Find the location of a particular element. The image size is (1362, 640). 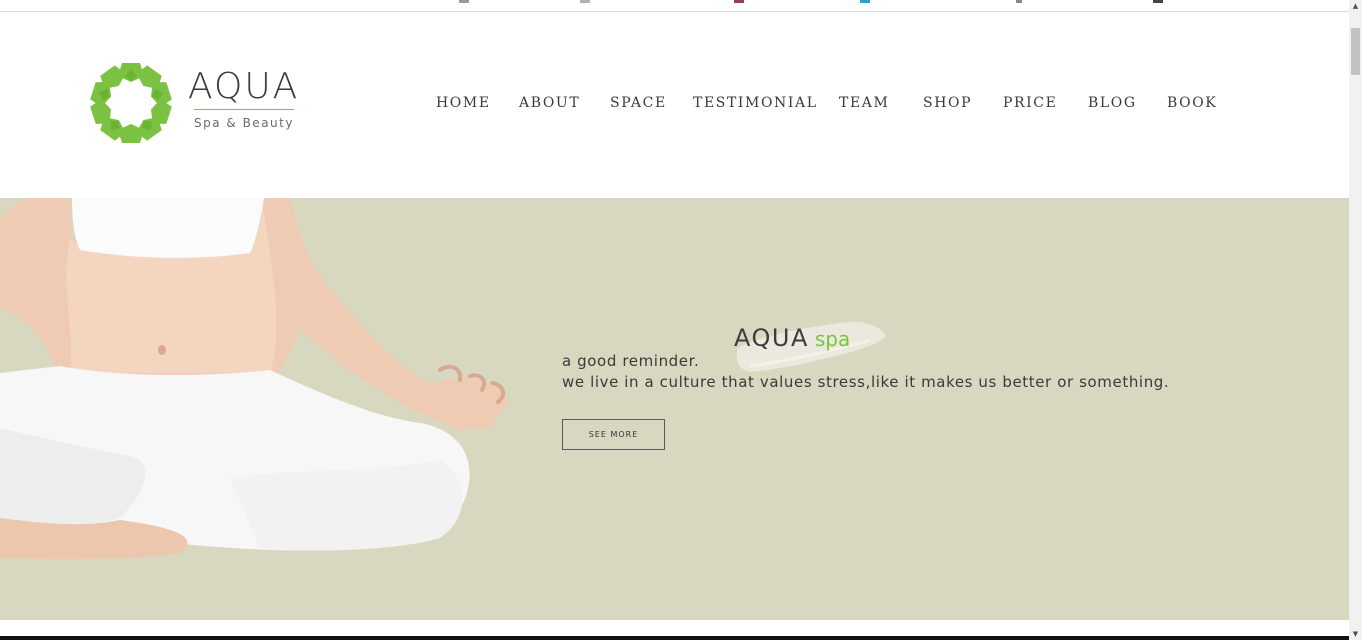

next-section-edge is located at coordinates (674, 630).